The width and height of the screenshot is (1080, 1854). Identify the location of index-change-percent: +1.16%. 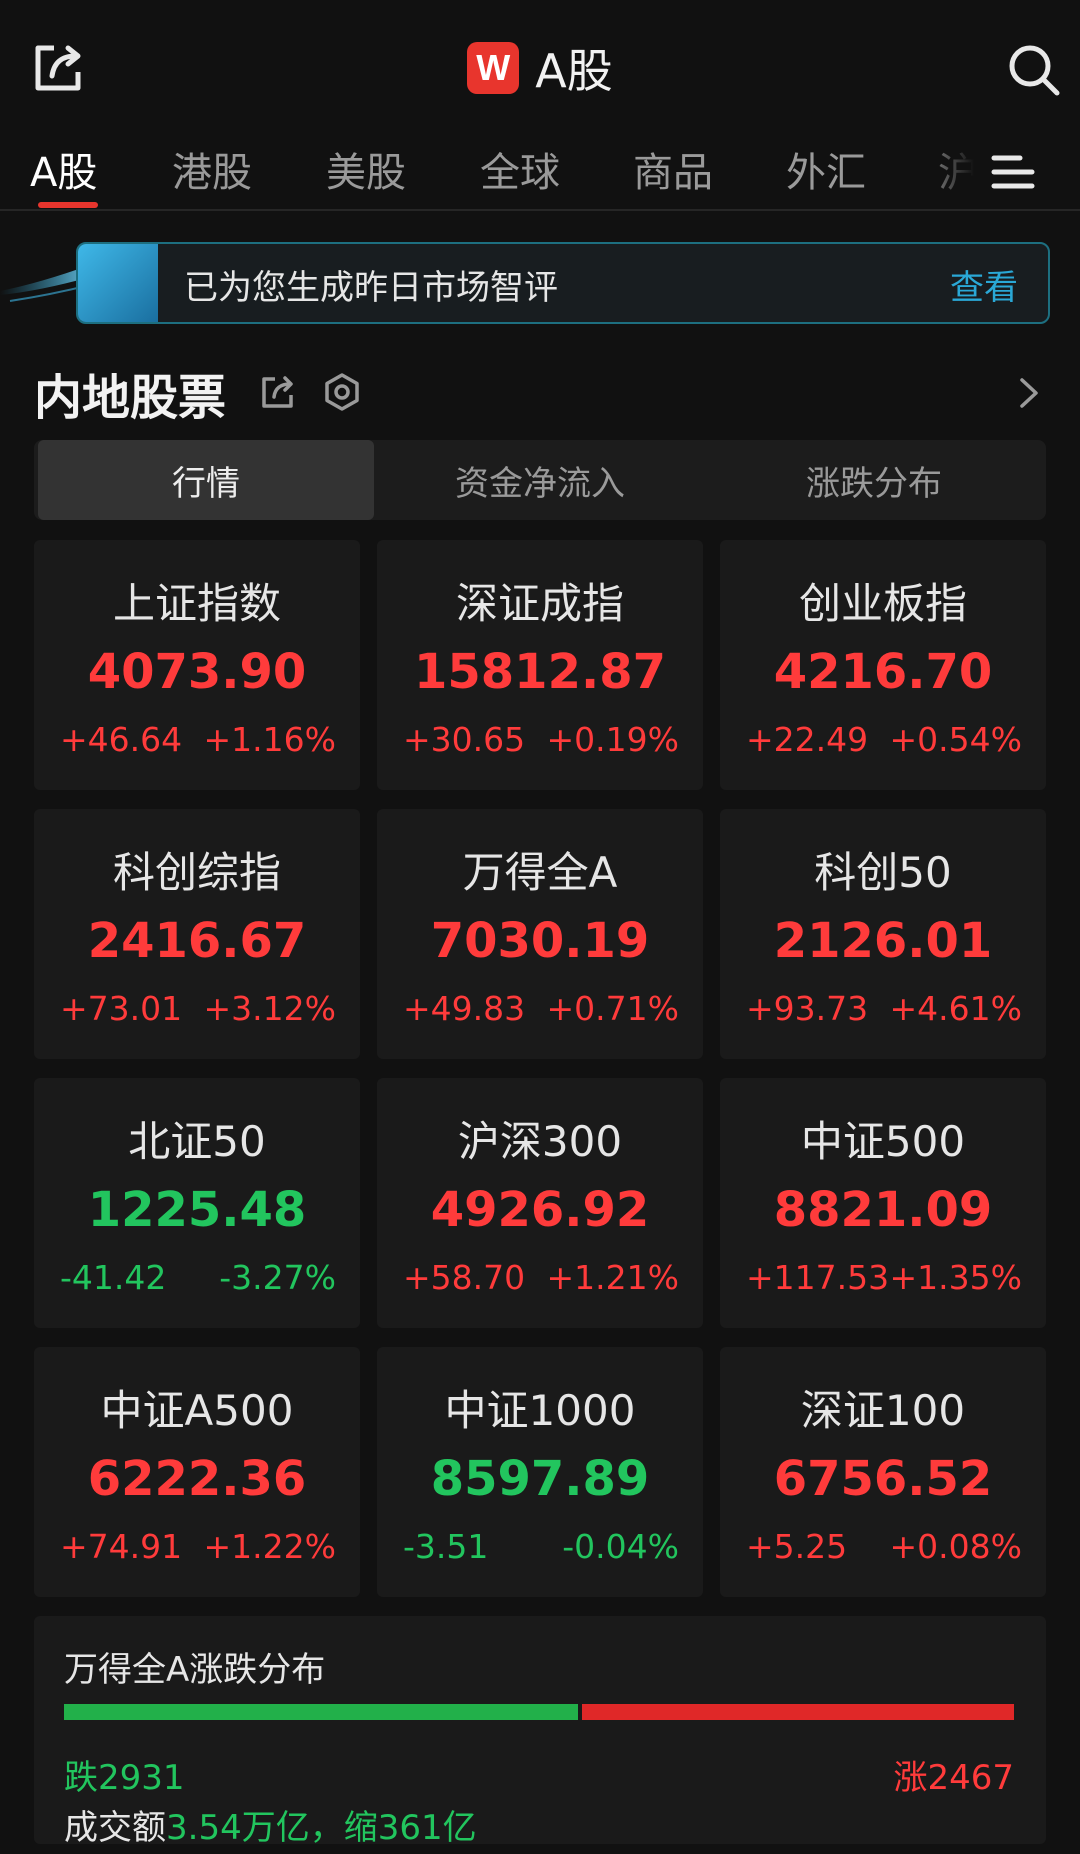
(269, 739).